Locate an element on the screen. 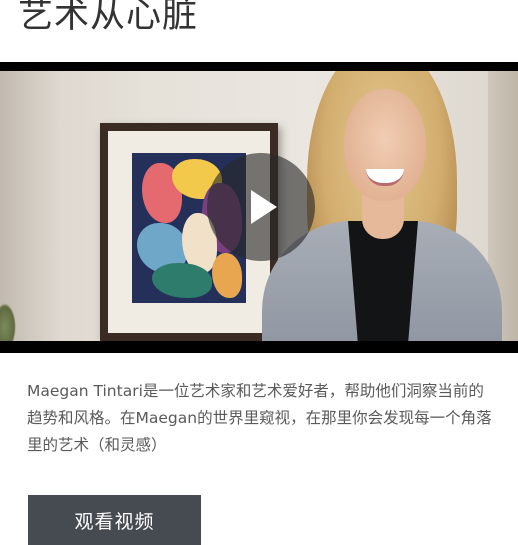  play-button is located at coordinates (261, 207).